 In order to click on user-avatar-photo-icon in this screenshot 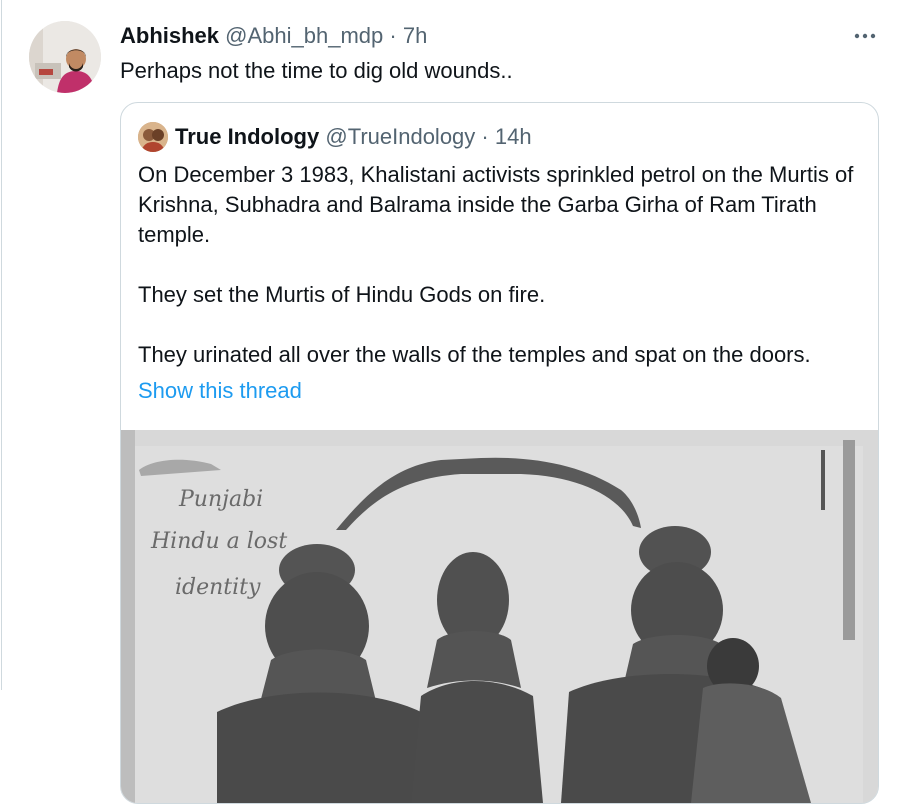, I will do `click(65, 57)`.